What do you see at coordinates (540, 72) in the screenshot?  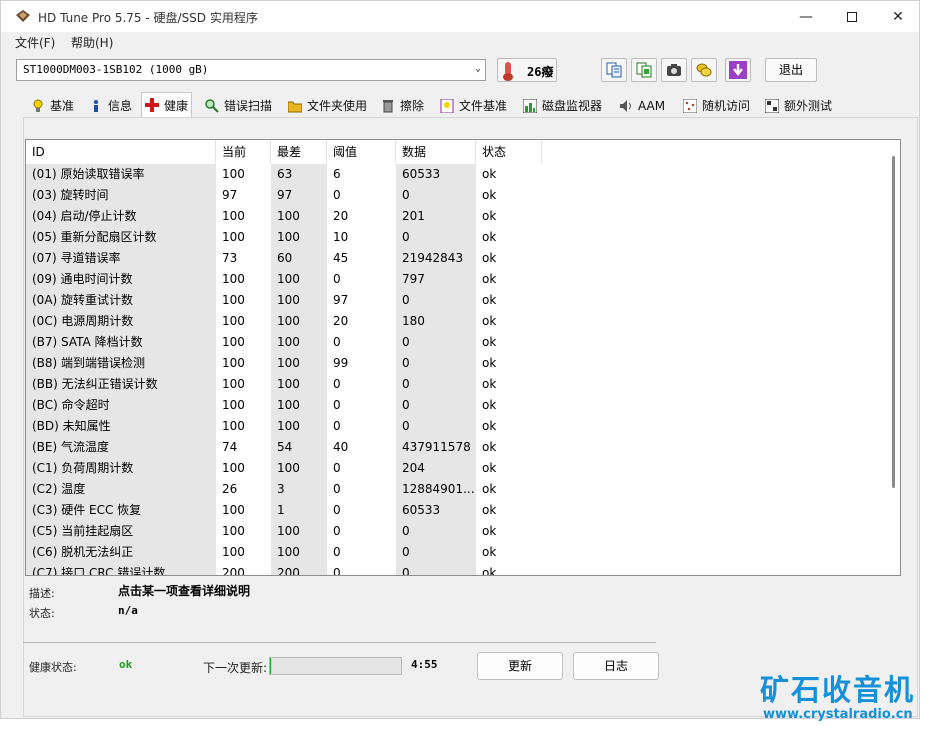 I see `temperature-value: 26癈` at bounding box center [540, 72].